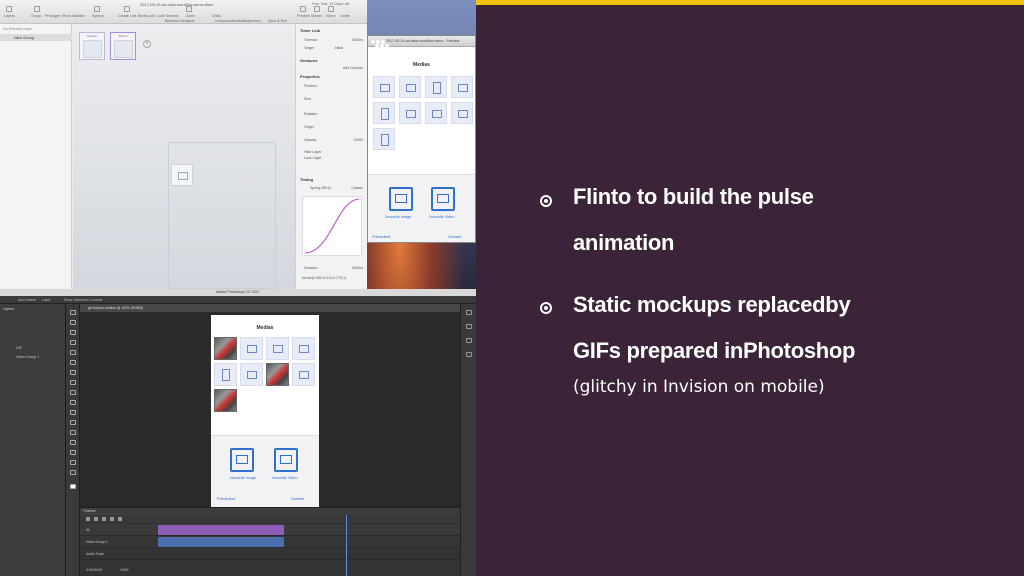 The height and width of the screenshot is (576, 1024). Describe the element at coordinates (147, 44) in the screenshot. I see `add-screen-button: +` at that location.